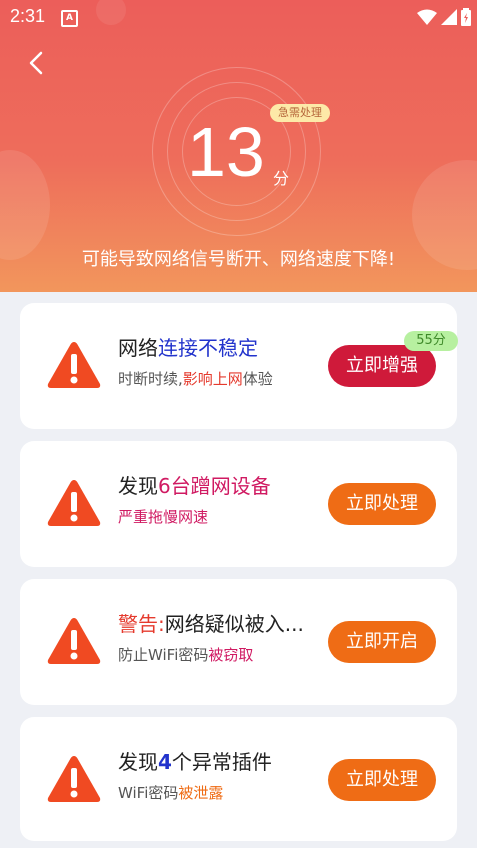  Describe the element at coordinates (163, 517) in the screenshot. I see `card-description: 严重拖慢网速` at that location.